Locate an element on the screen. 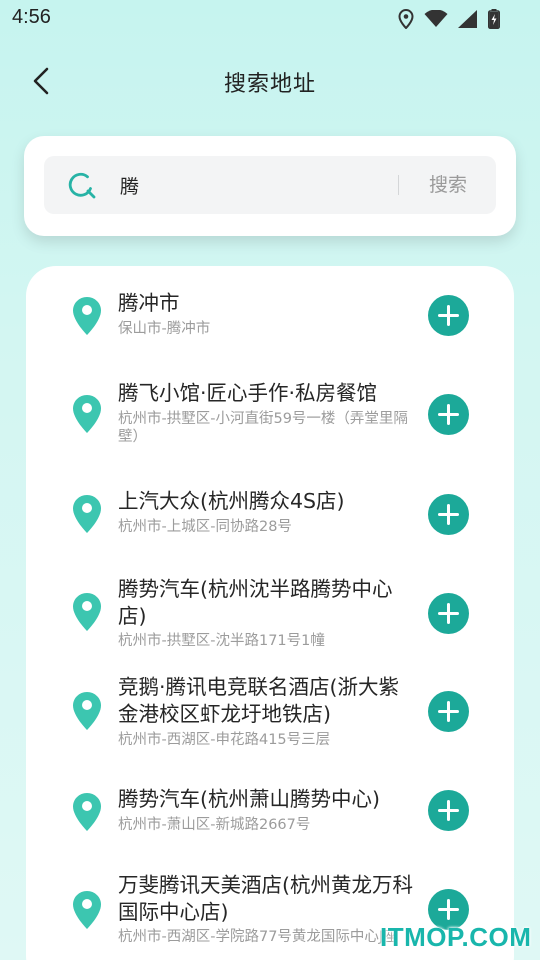  search-input is located at coordinates (250, 185).